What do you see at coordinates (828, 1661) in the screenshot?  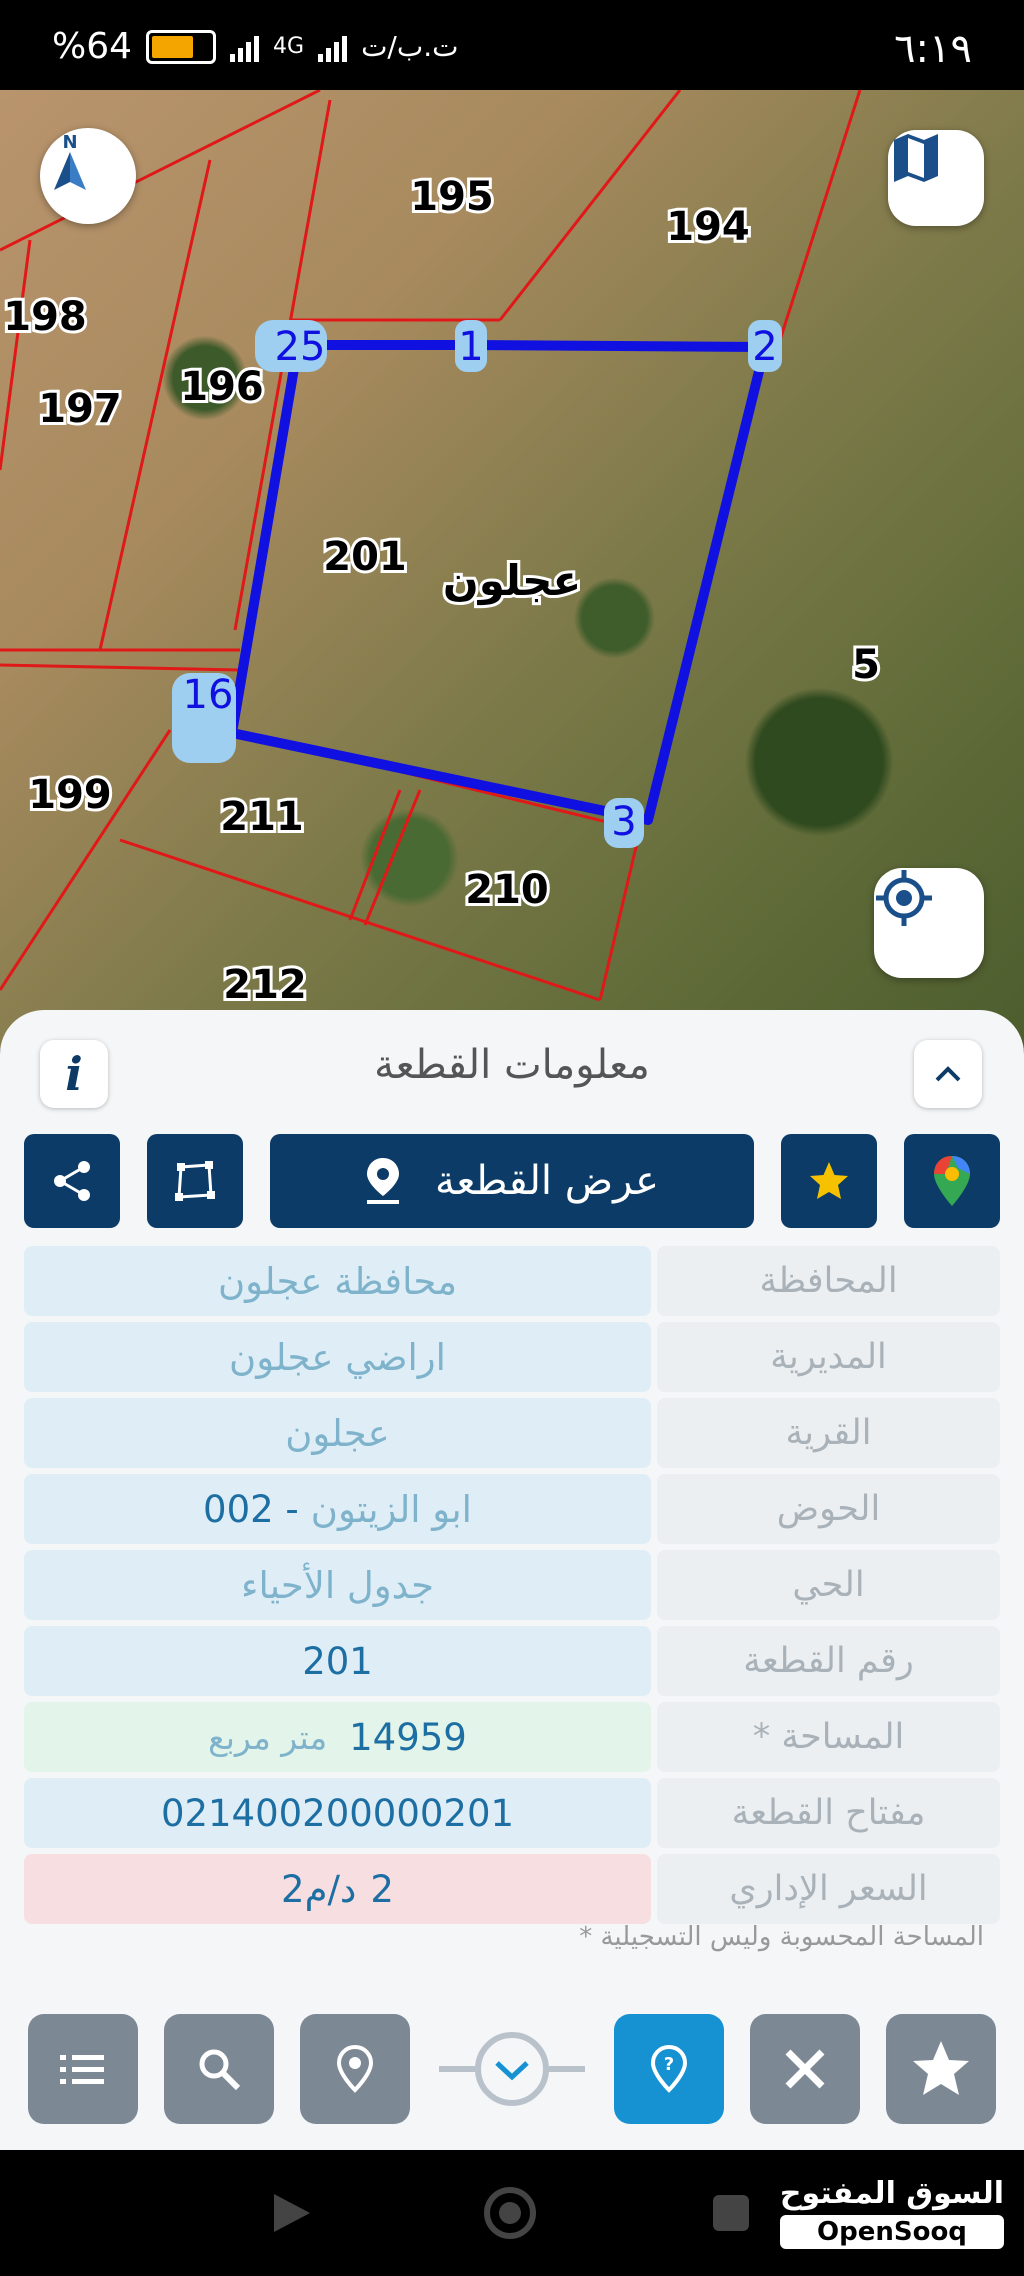 I see `detail-label: رقم القطعة` at bounding box center [828, 1661].